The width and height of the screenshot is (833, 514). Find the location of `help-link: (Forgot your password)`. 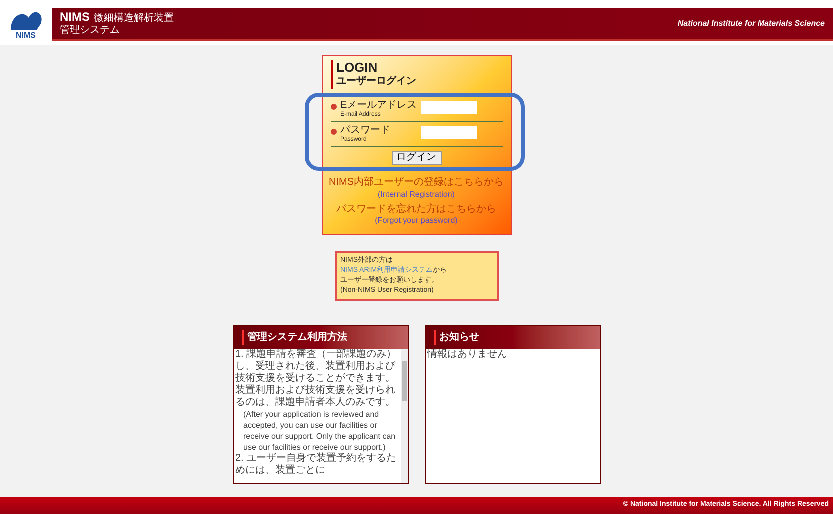

help-link: (Forgot your password) is located at coordinates (416, 221).